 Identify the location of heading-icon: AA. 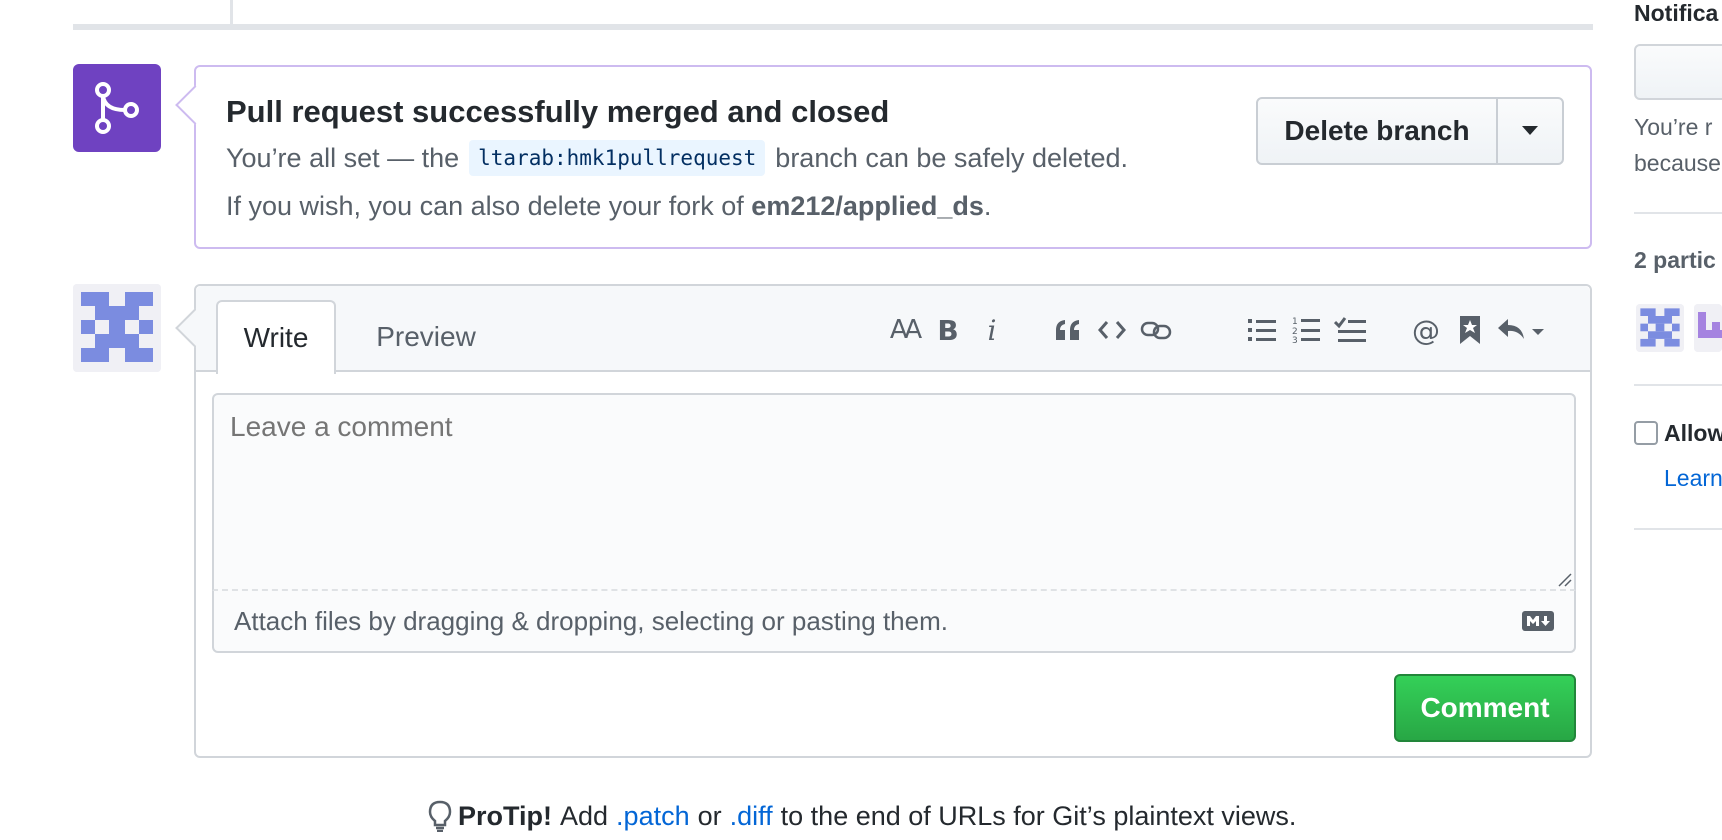
(905, 330).